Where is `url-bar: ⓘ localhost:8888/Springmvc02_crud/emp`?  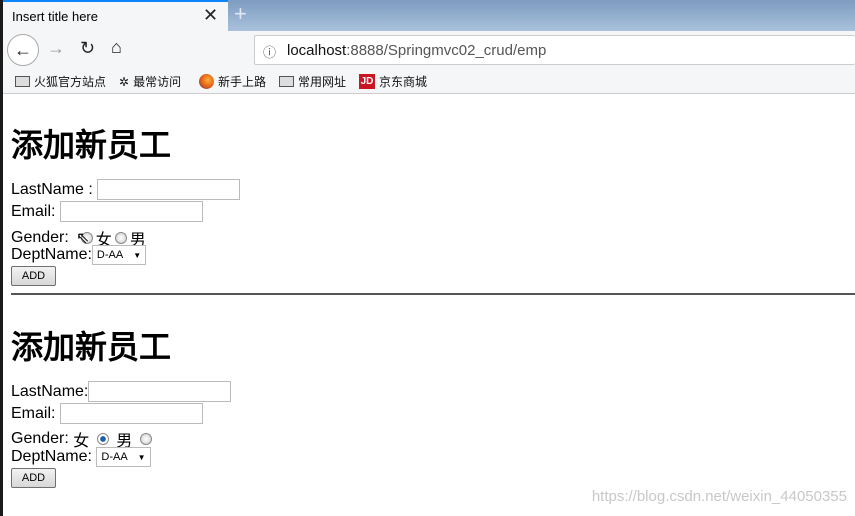 url-bar: ⓘ localhost:8888/Springmvc02_crud/emp is located at coordinates (554, 50).